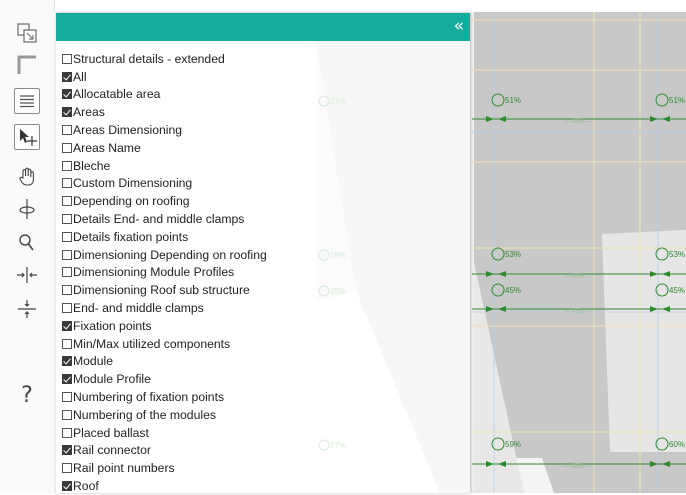 The width and height of the screenshot is (686, 495). Describe the element at coordinates (262, 237) in the screenshot. I see `layer-item: Details fixation points` at that location.